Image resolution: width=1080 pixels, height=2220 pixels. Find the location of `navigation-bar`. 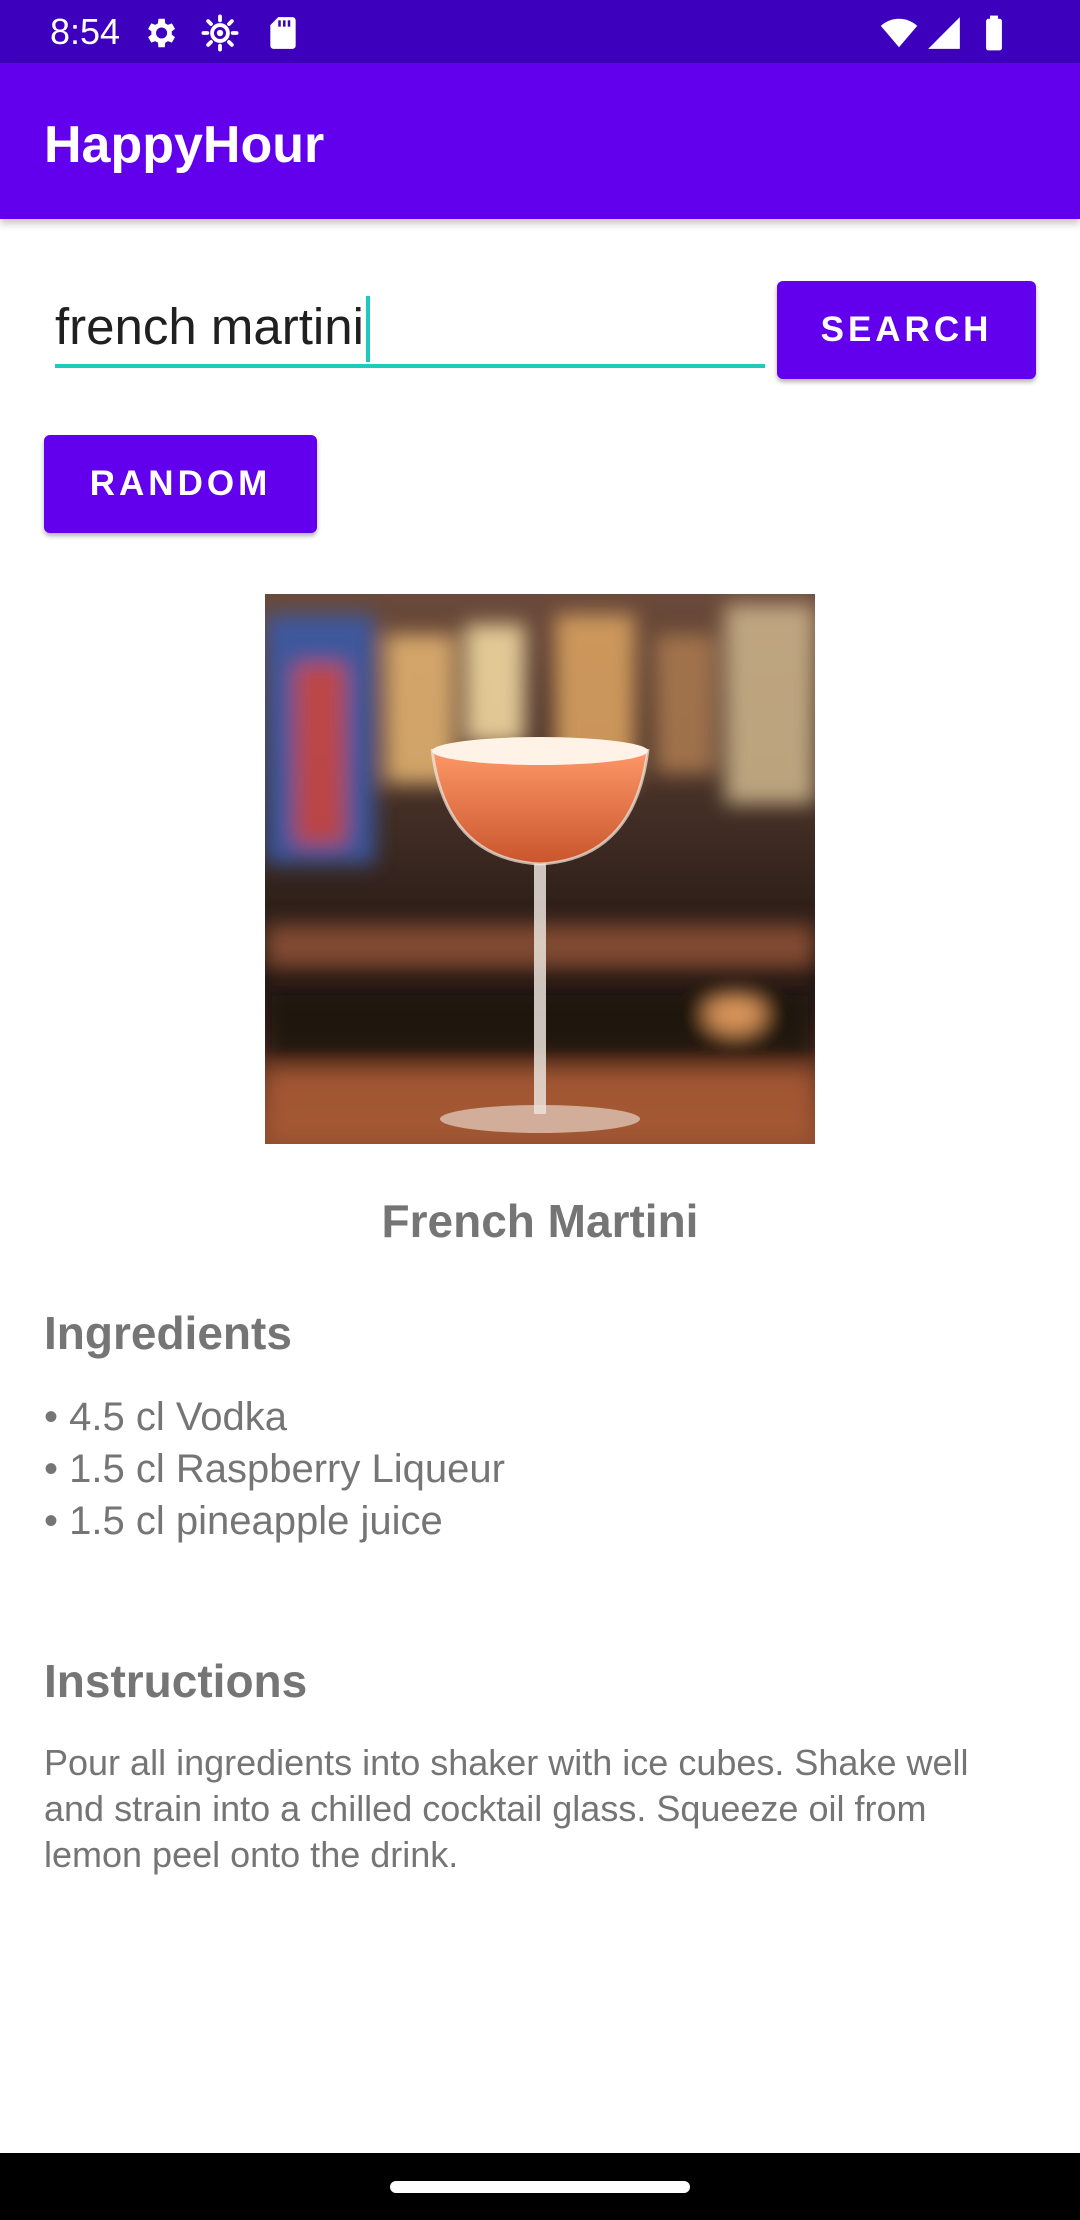

navigation-bar is located at coordinates (540, 2186).